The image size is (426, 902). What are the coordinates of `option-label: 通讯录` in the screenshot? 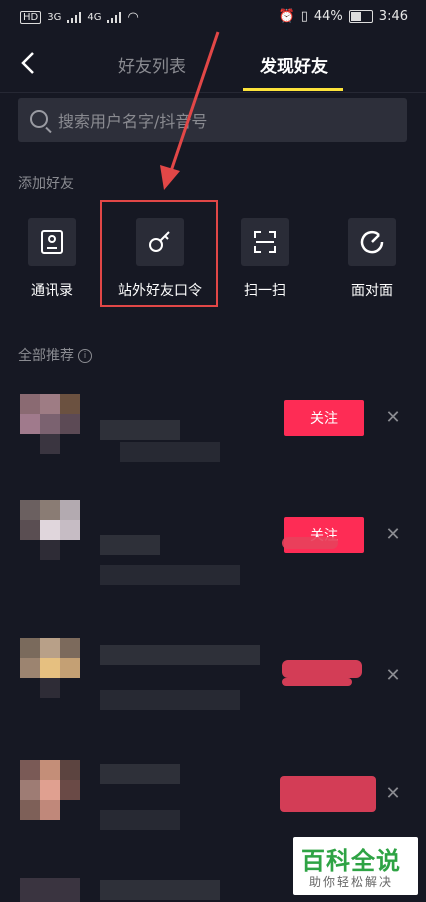 It's located at (52, 291).